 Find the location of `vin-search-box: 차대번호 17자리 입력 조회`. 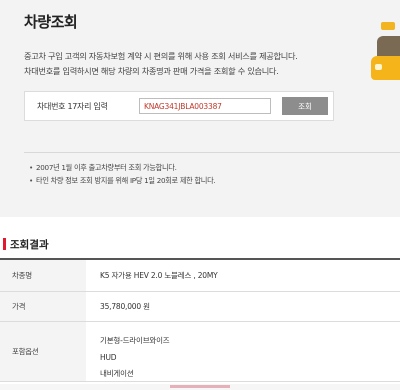

vin-search-box: 차대번호 17자리 입력 조회 is located at coordinates (179, 106).